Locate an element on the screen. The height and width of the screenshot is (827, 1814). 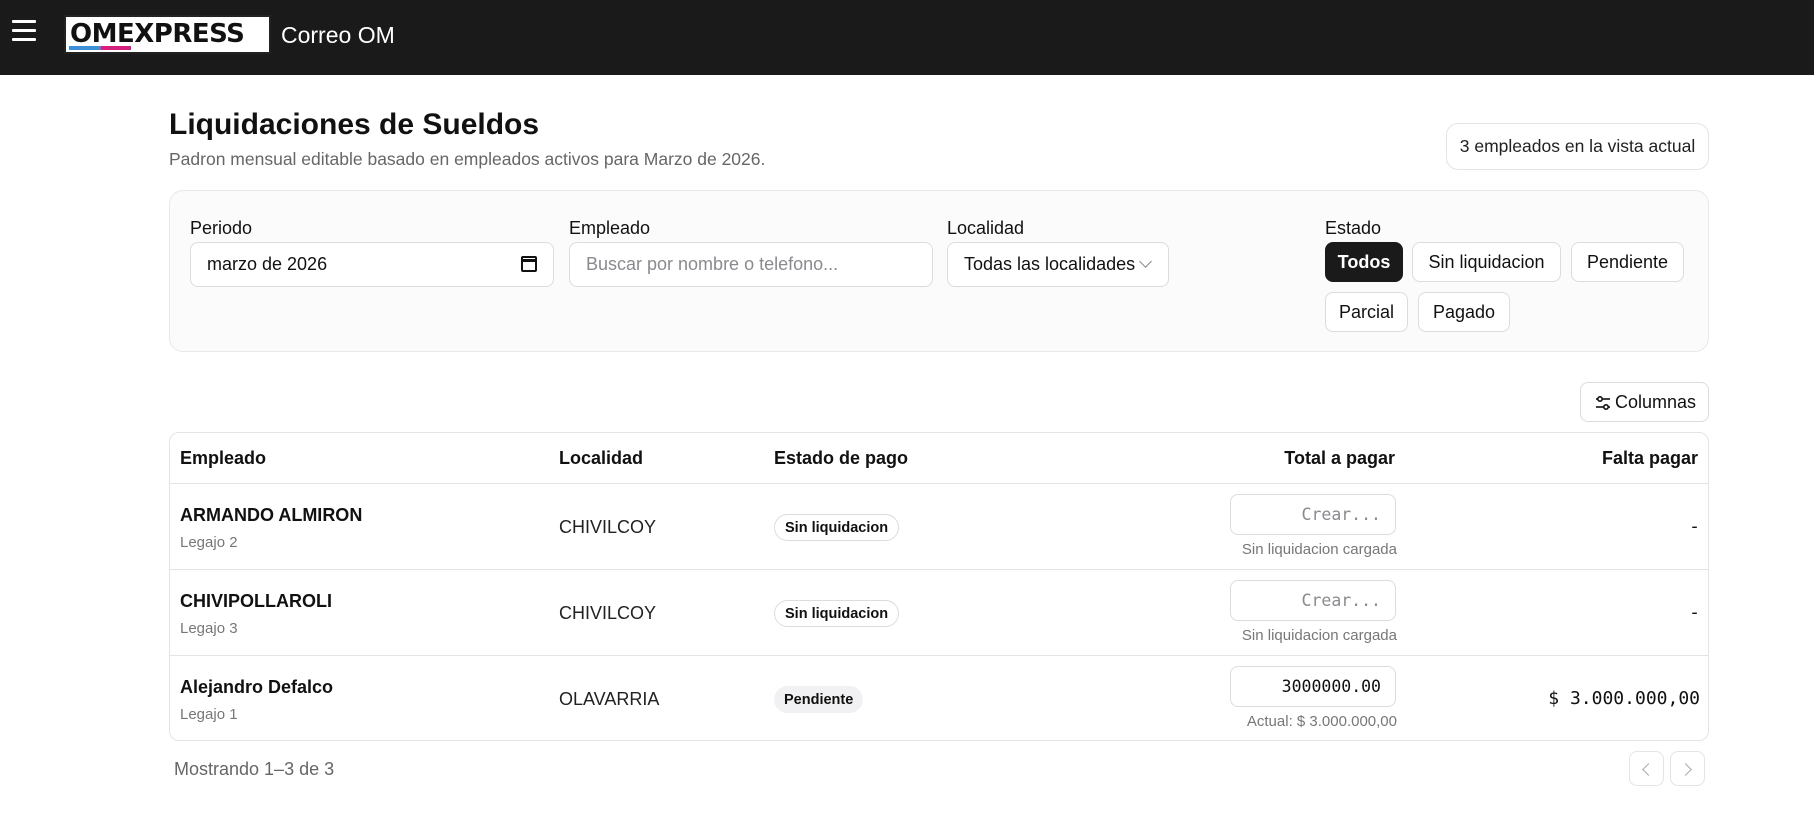
header-estado: Estado de pago is located at coordinates (841, 458).